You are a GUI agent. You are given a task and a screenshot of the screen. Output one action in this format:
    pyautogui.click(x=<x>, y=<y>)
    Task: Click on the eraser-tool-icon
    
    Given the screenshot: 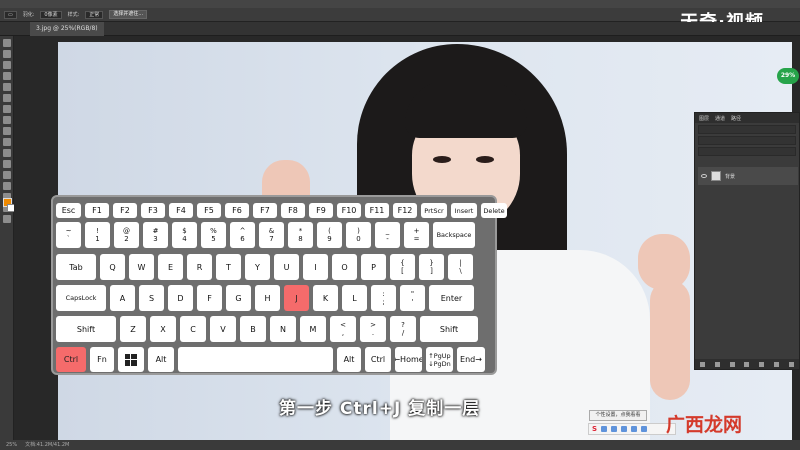 What is the action you would take?
    pyautogui.click(x=7, y=153)
    